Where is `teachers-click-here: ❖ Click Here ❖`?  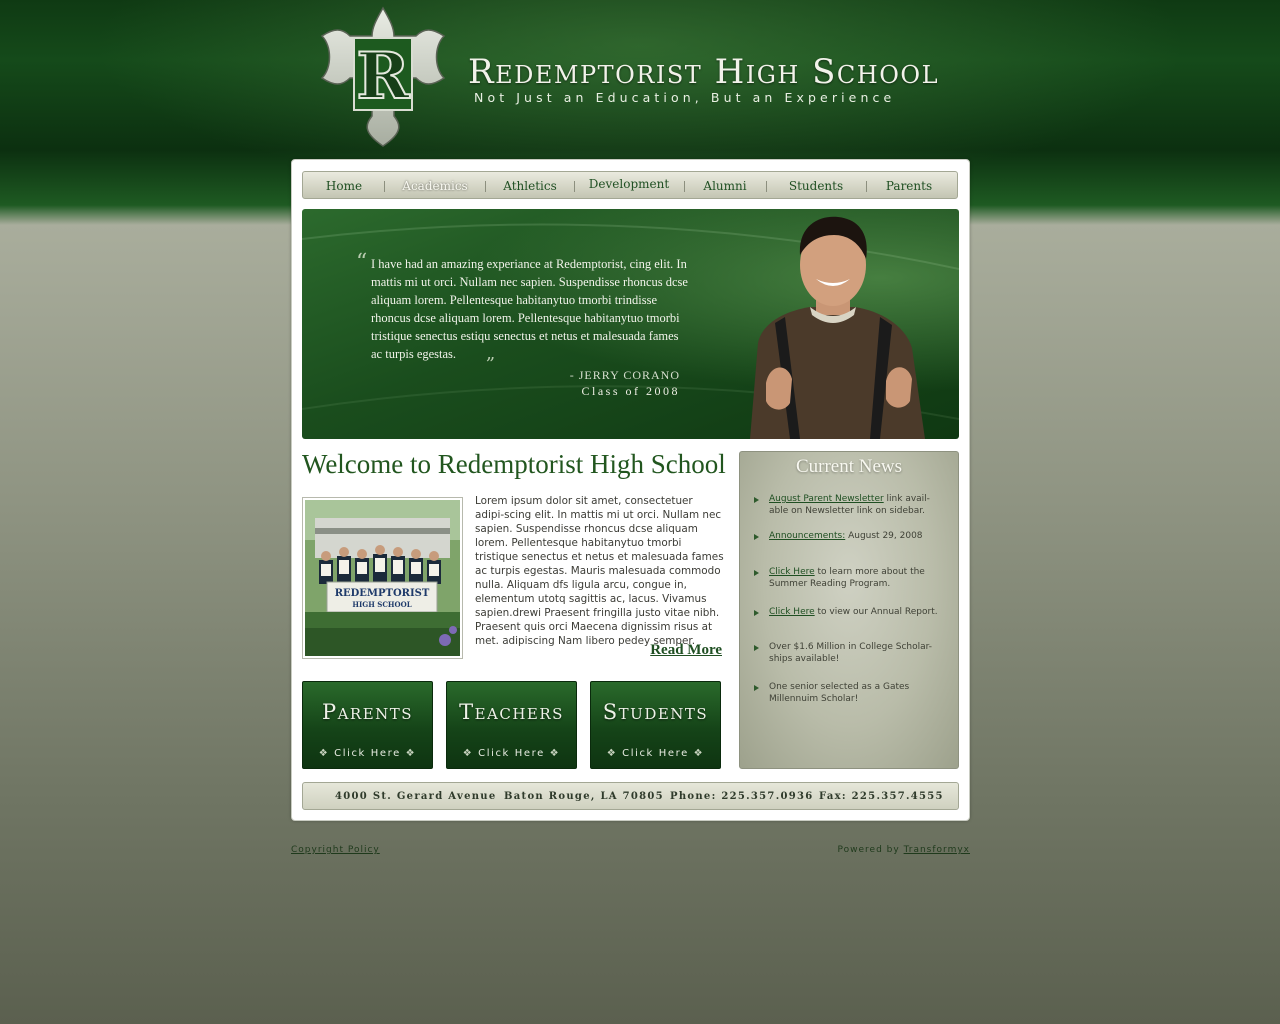 teachers-click-here: ❖ Click Here ❖ is located at coordinates (511, 753).